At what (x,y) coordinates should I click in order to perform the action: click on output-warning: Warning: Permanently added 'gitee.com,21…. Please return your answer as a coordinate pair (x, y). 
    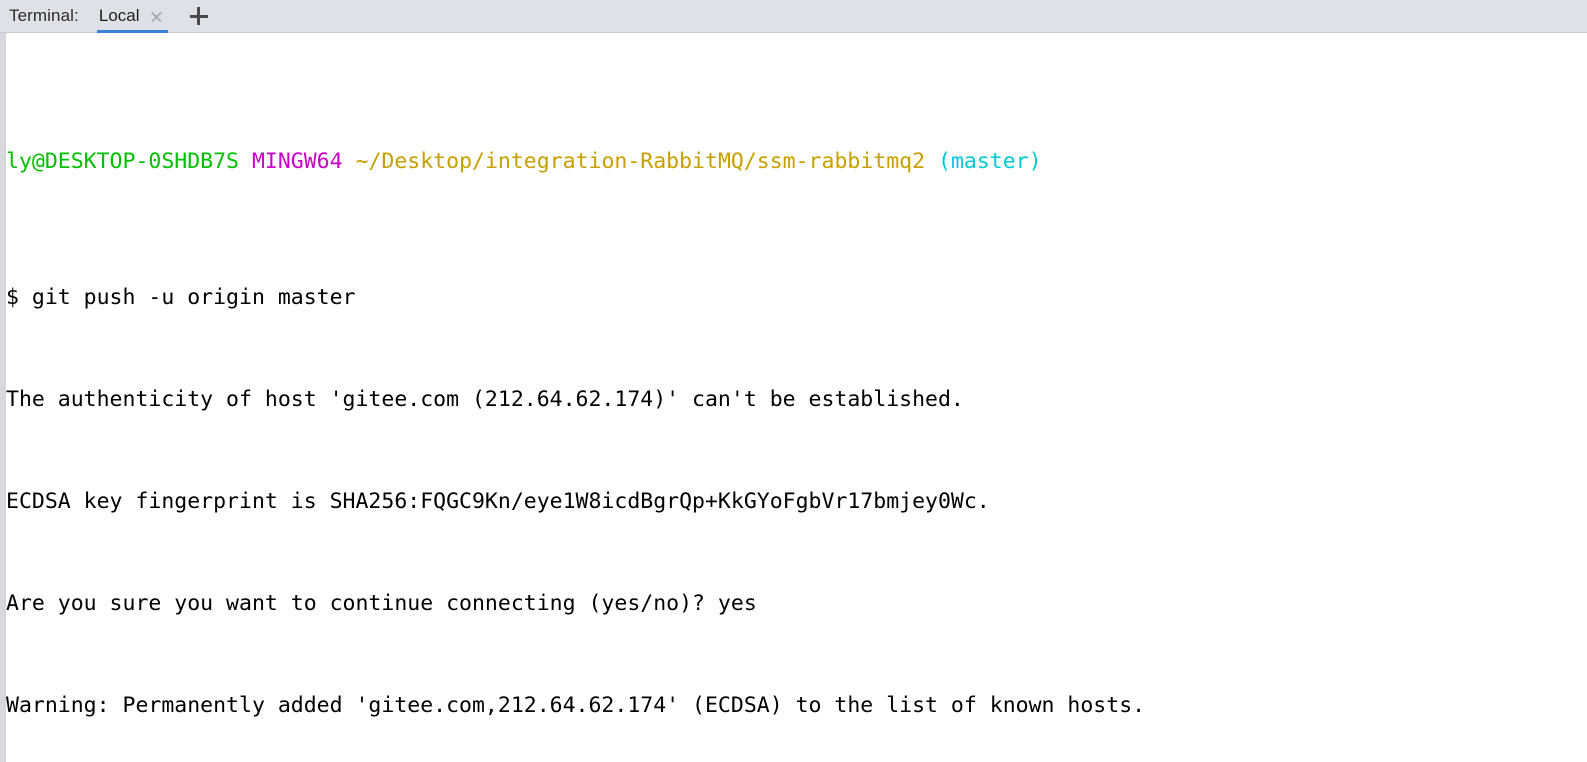
    Looking at the image, I should click on (576, 705).